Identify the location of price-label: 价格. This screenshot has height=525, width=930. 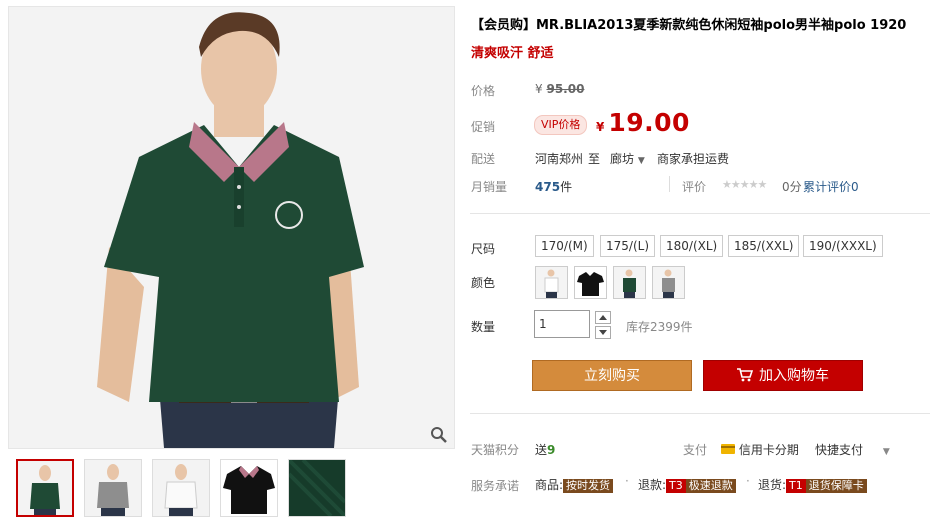
(483, 91).